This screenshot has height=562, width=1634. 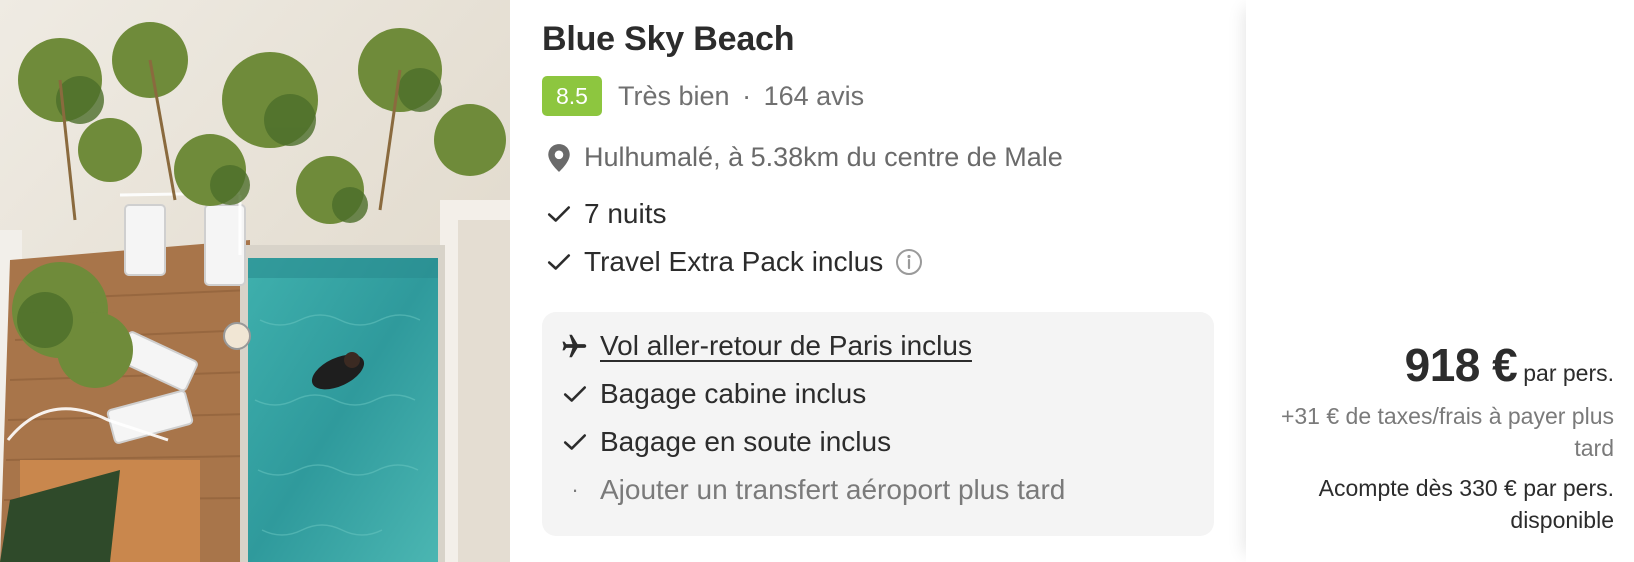 What do you see at coordinates (833, 489) in the screenshot?
I see `transfer-text: Ajouter un transfert aéroport plus tard` at bounding box center [833, 489].